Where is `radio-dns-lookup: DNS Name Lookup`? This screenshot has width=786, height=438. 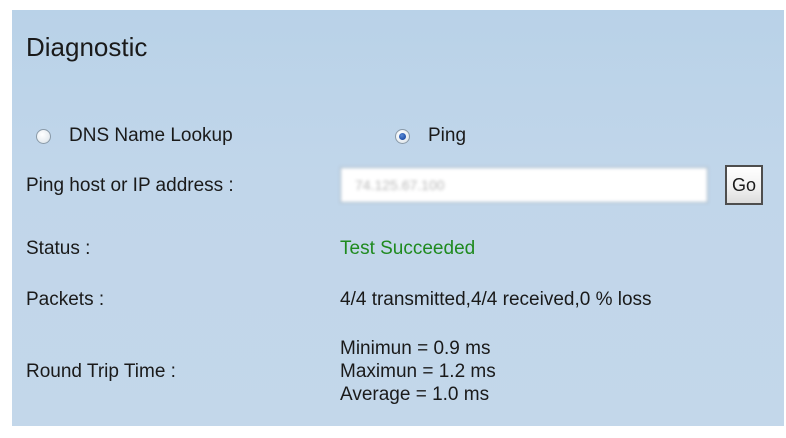
radio-dns-lookup: DNS Name Lookup is located at coordinates (134, 136).